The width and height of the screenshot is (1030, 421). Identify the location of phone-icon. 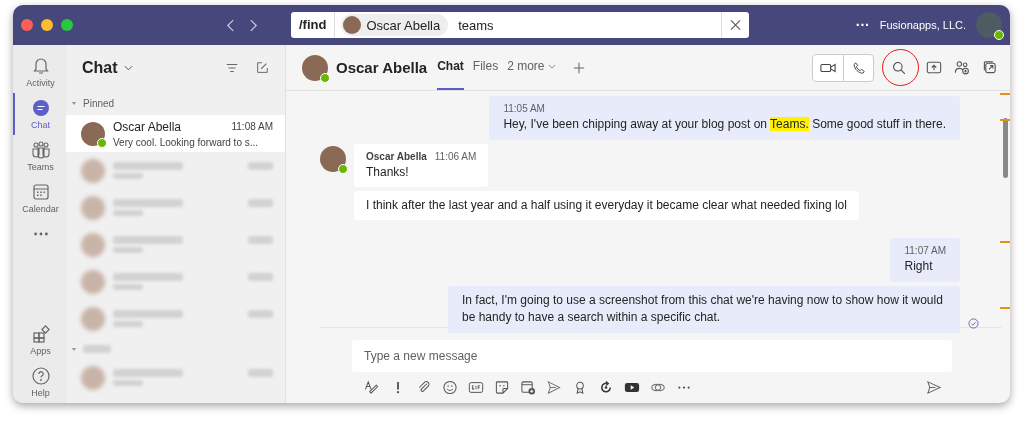
(859, 67).